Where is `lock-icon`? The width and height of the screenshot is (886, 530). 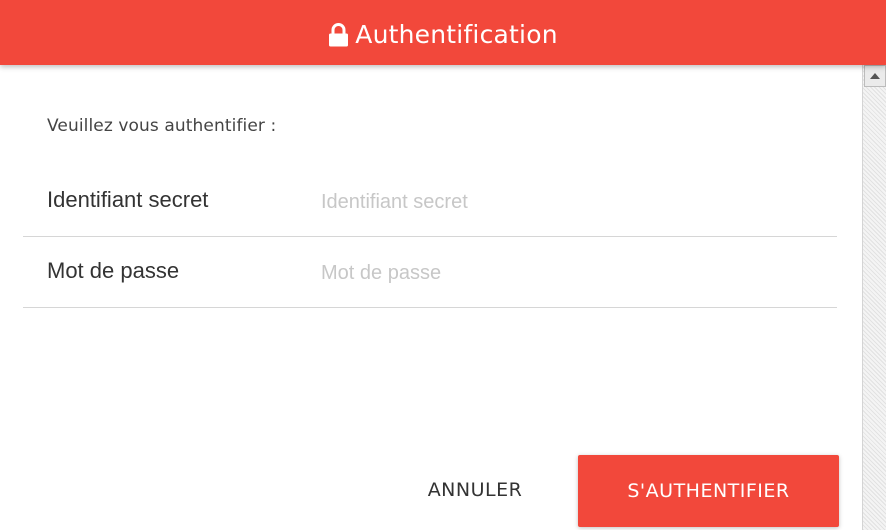 lock-icon is located at coordinates (338, 34).